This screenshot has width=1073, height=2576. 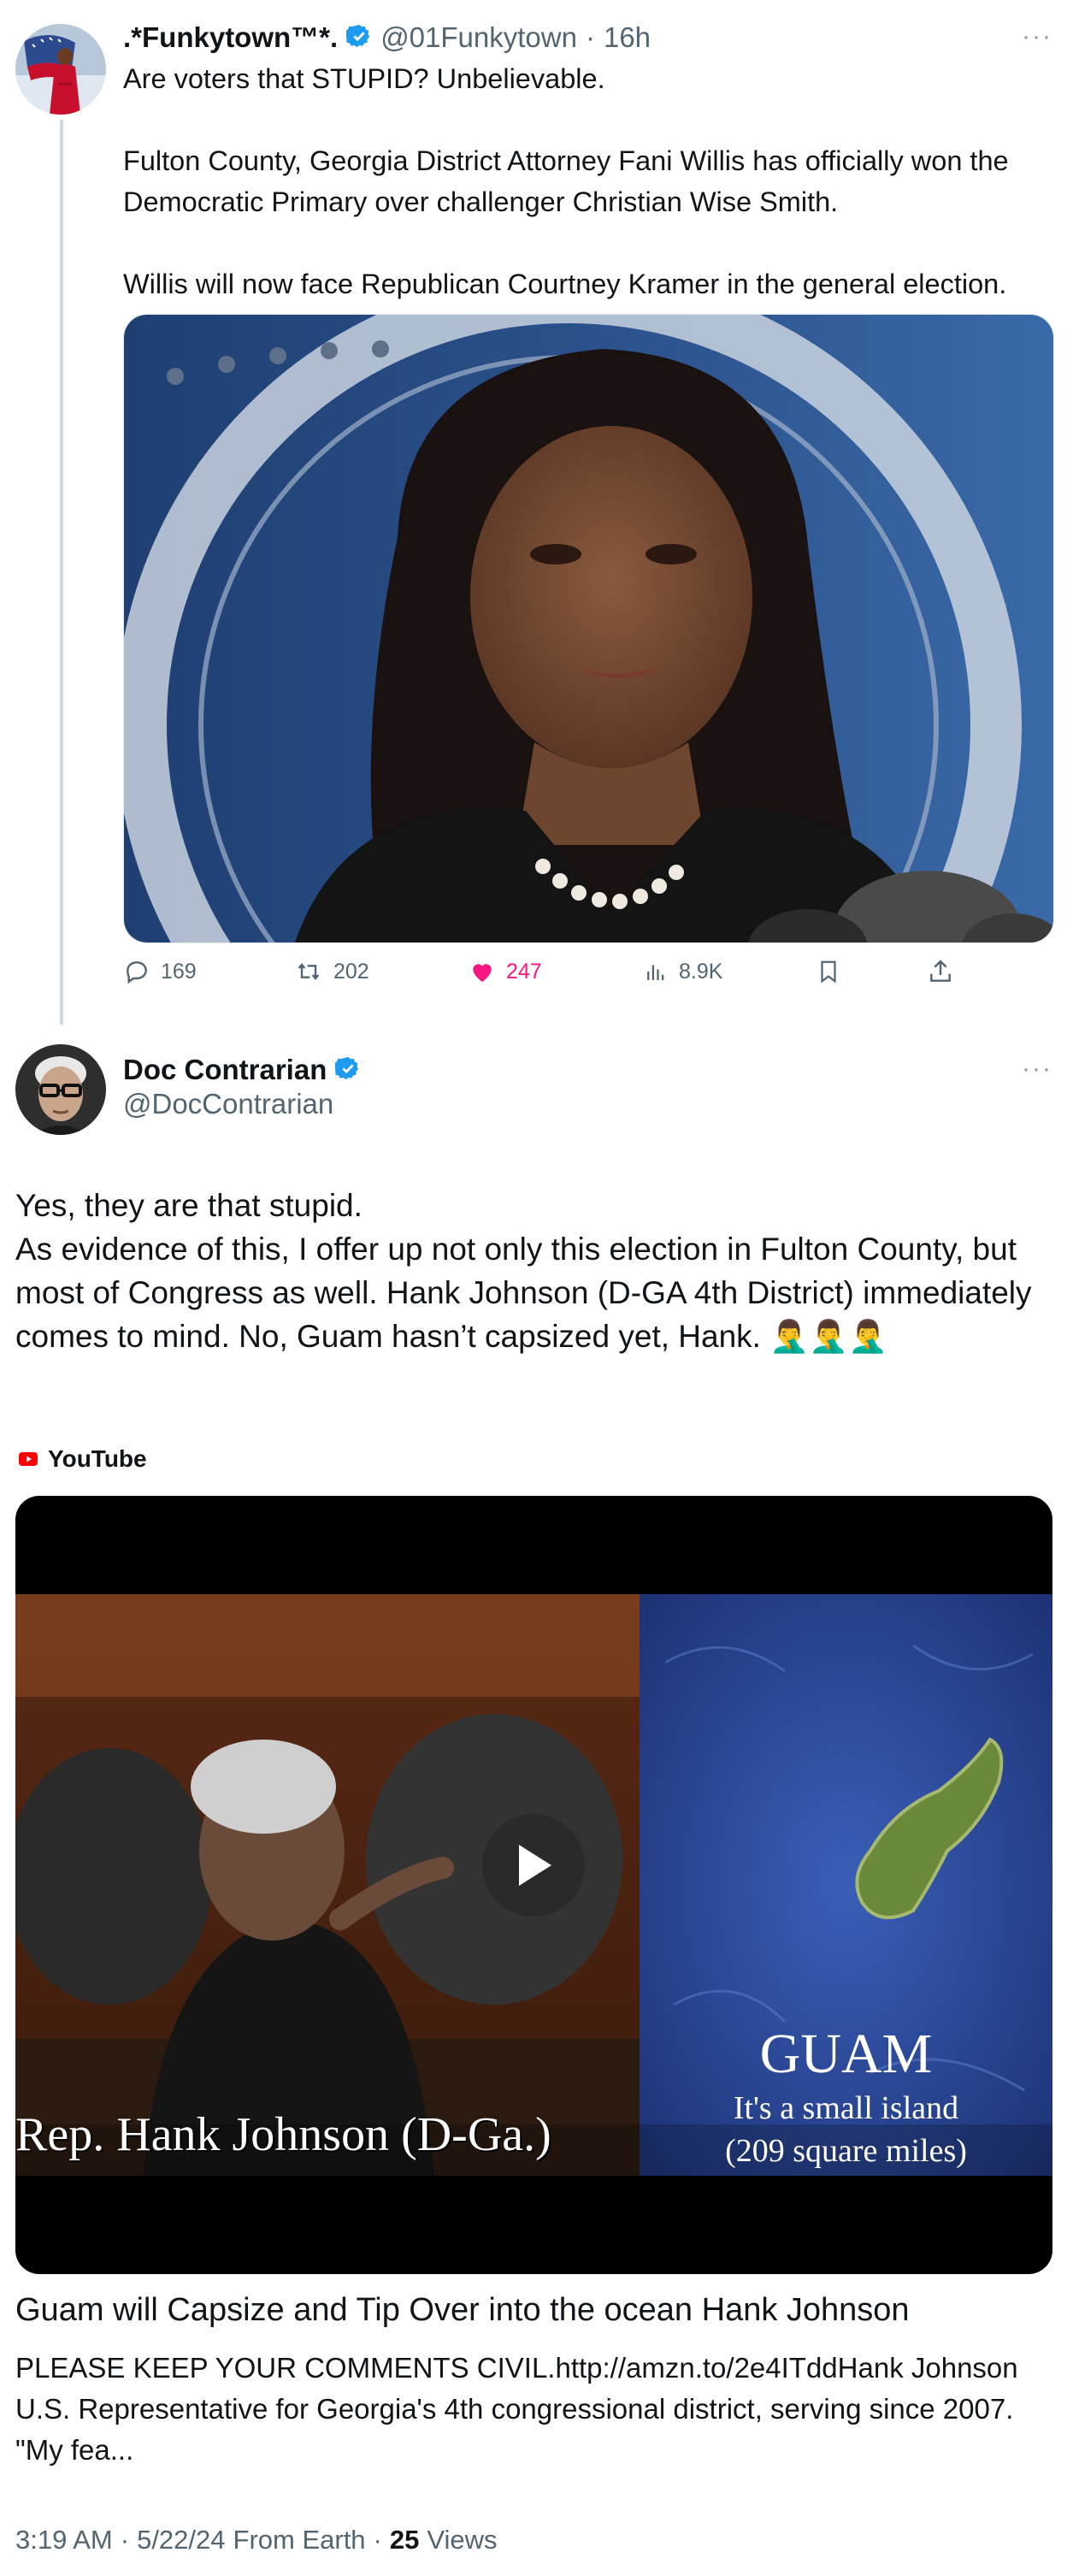 I want to click on avatar-man-glasses-image, so click(x=61, y=1089).